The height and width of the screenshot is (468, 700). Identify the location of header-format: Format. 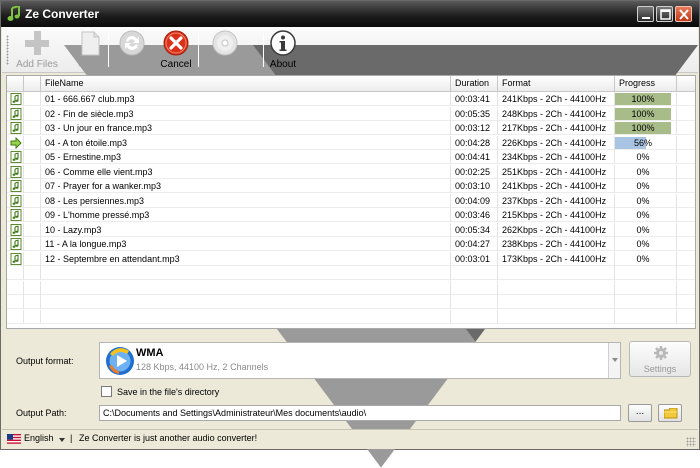
(556, 84).